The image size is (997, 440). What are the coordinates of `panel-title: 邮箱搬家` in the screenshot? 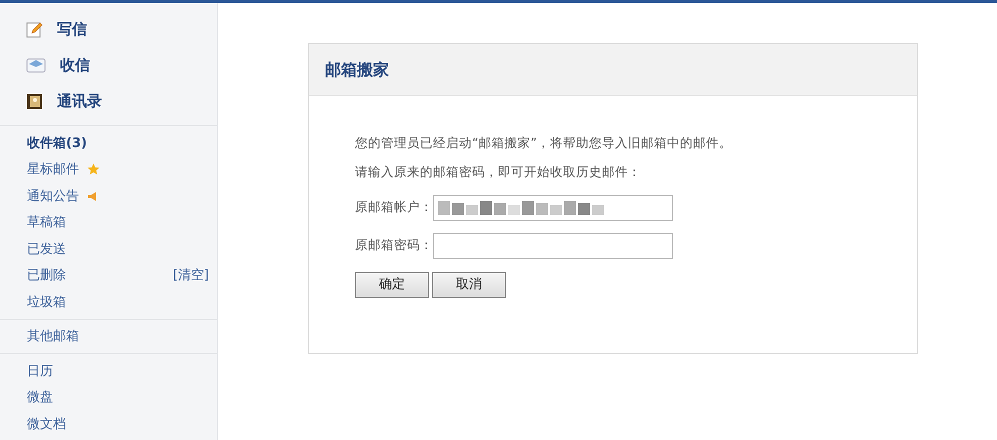 It's located at (357, 69).